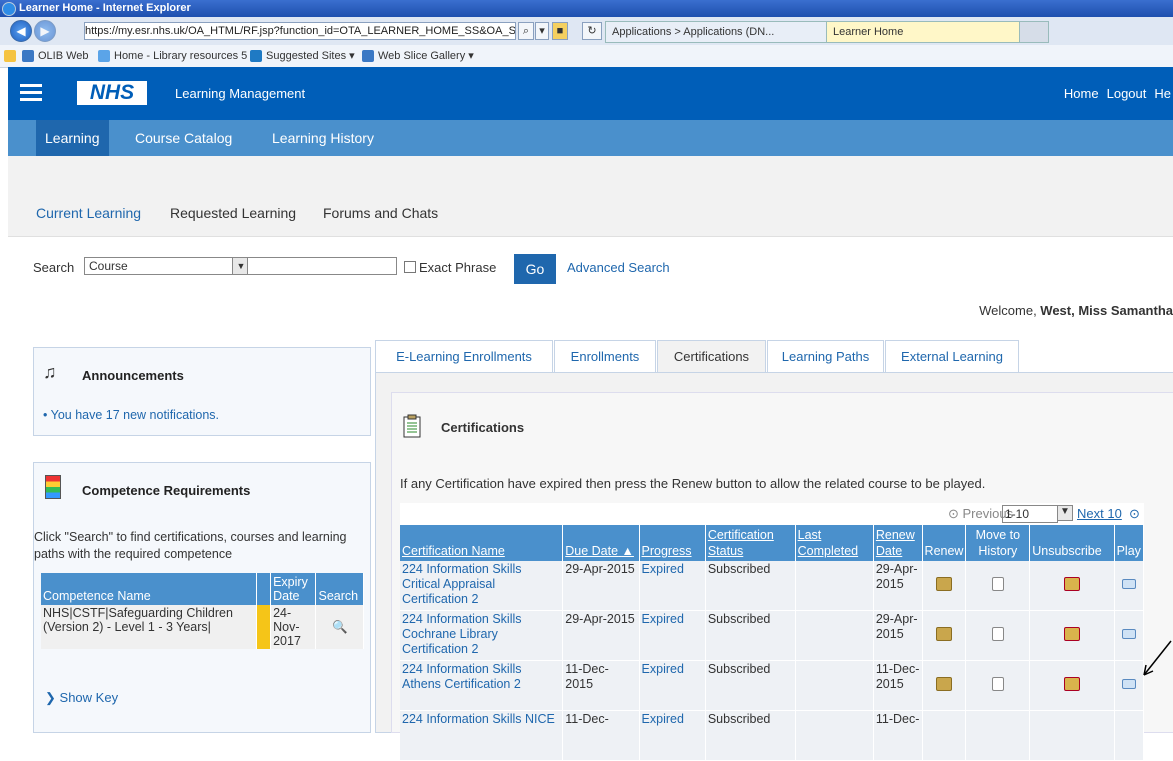 This screenshot has height=761, width=1173. I want to click on last-completed, so click(834, 586).